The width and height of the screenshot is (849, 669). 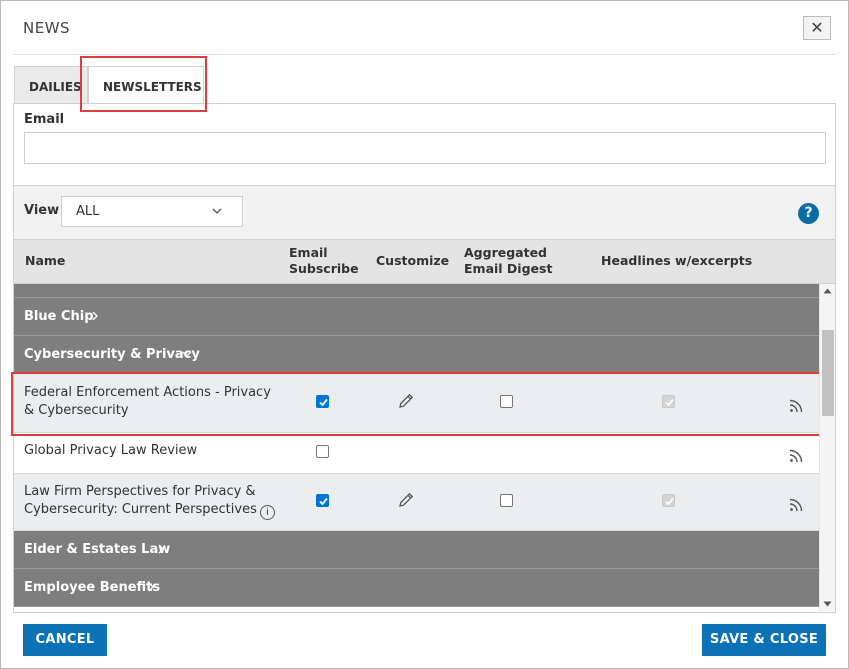 What do you see at coordinates (92, 587) in the screenshot?
I see `category-label: Employee Benefits` at bounding box center [92, 587].